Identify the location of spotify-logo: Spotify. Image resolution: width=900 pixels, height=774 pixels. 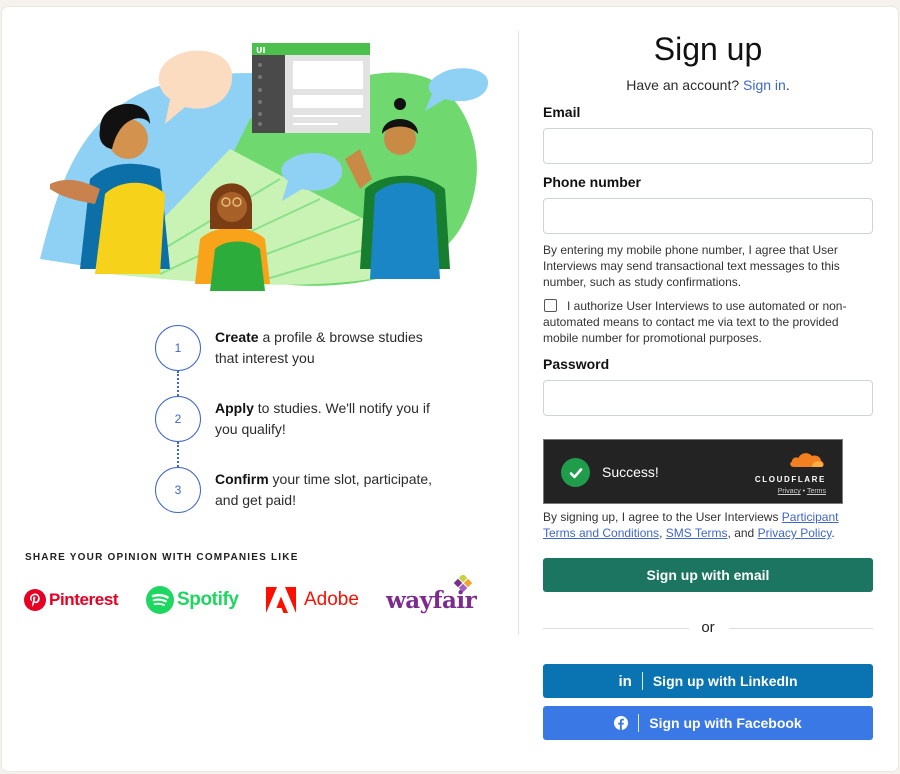
(192, 600).